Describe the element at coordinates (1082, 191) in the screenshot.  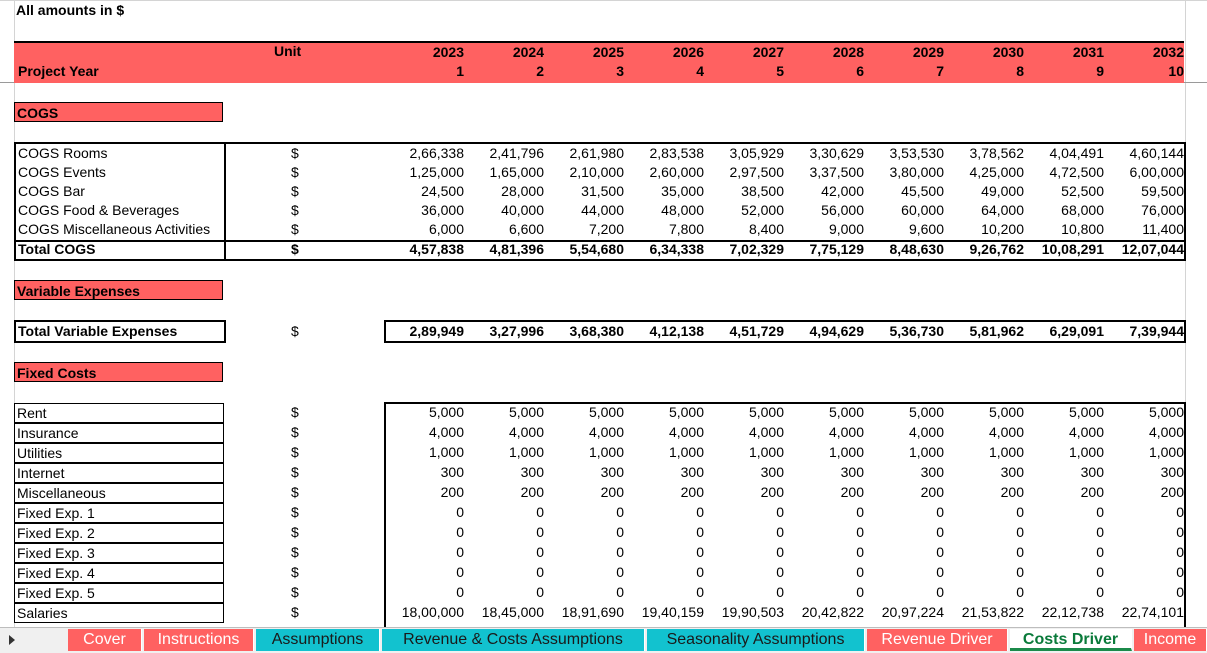
I see `value-cell: 52,500` at that location.